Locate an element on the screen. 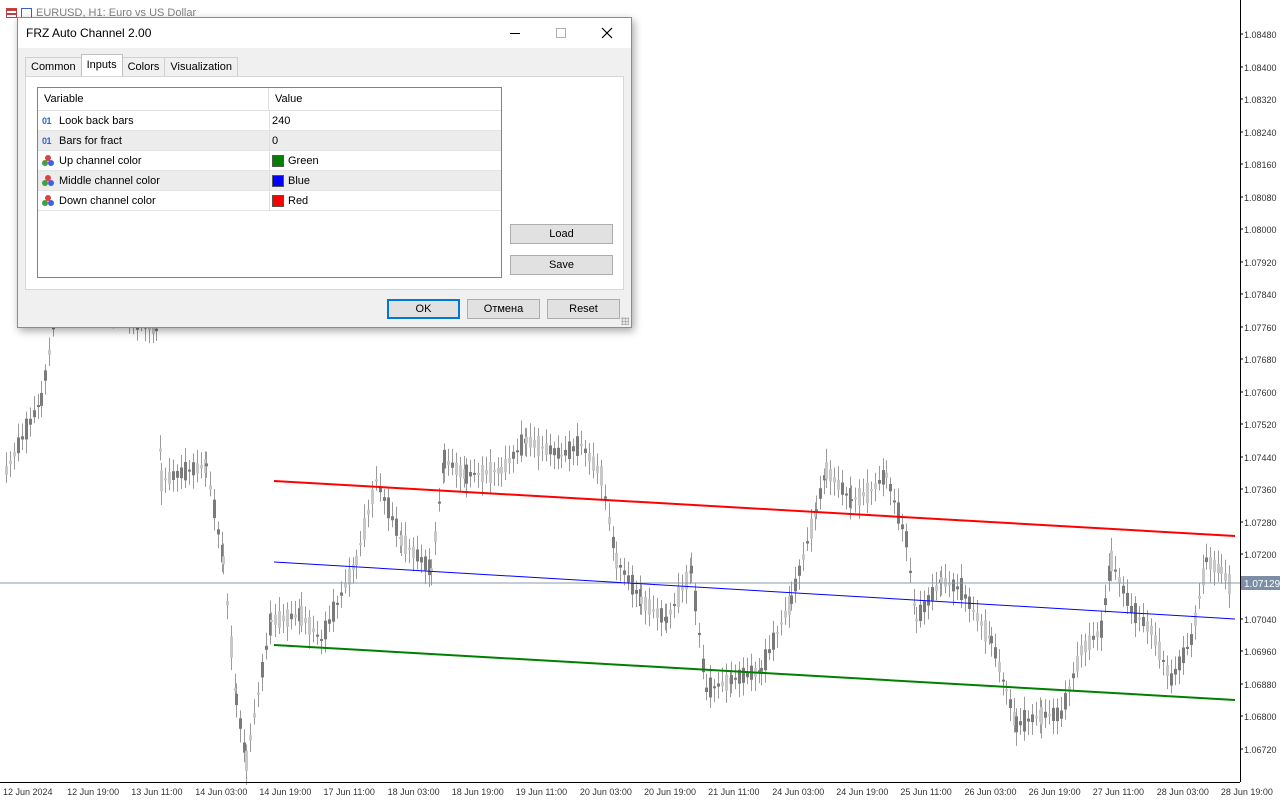 This screenshot has width=1280, height=800. table-row: Up channel color Green is located at coordinates (269, 161).